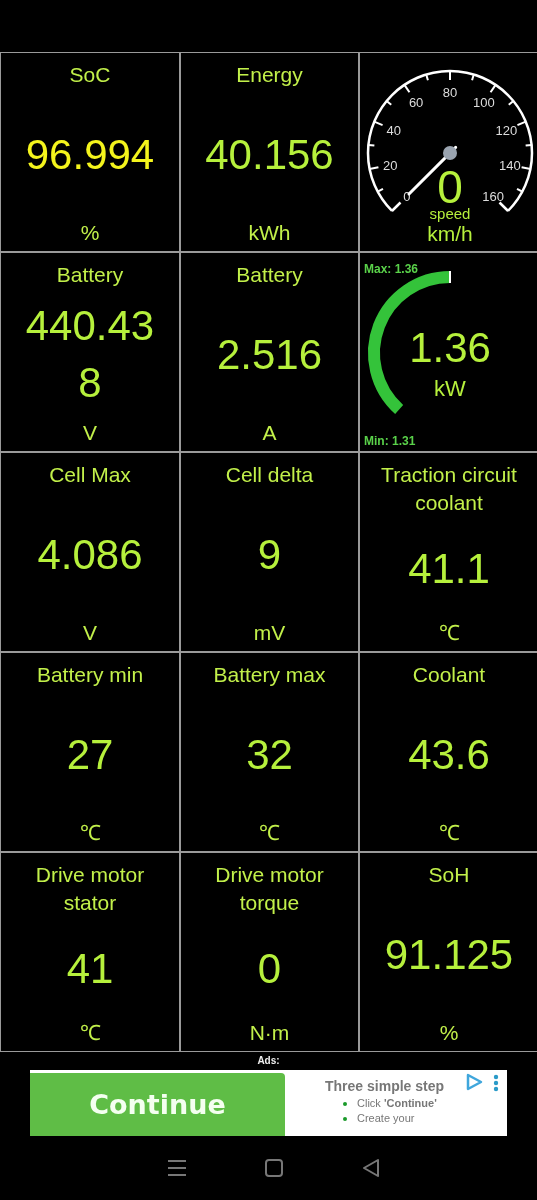 The image size is (537, 1200). Describe the element at coordinates (393, 130) in the screenshot. I see `scale-number: 40` at that location.